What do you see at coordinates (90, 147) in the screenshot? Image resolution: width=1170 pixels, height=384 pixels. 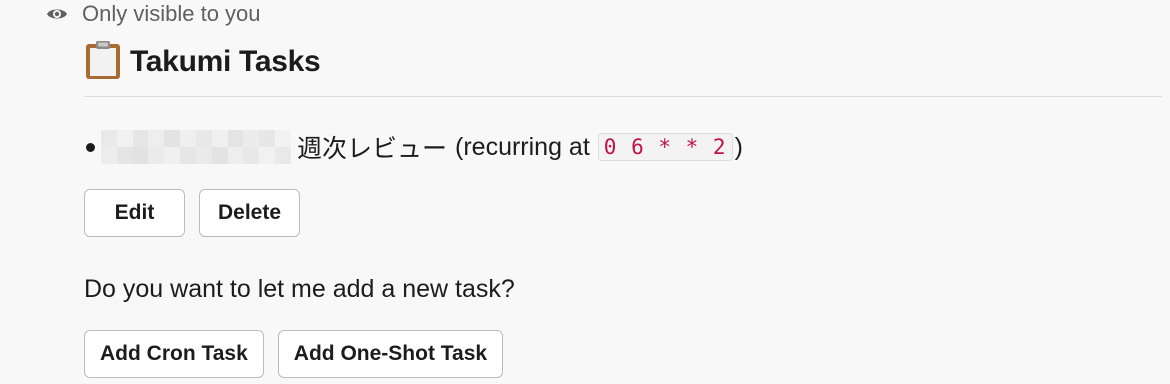 I see `bullet` at bounding box center [90, 147].